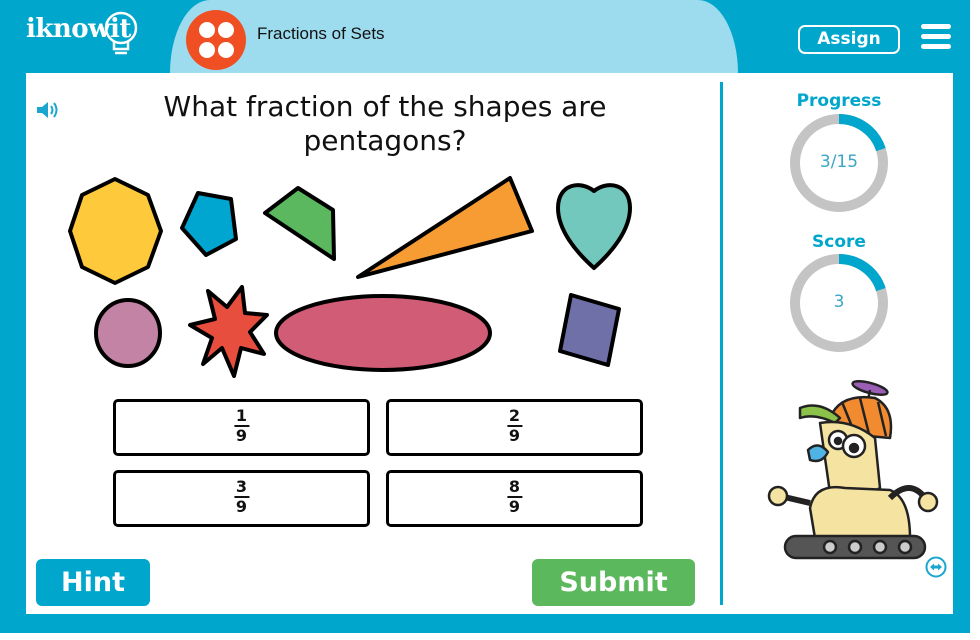  I want to click on square-shape, so click(589, 330).